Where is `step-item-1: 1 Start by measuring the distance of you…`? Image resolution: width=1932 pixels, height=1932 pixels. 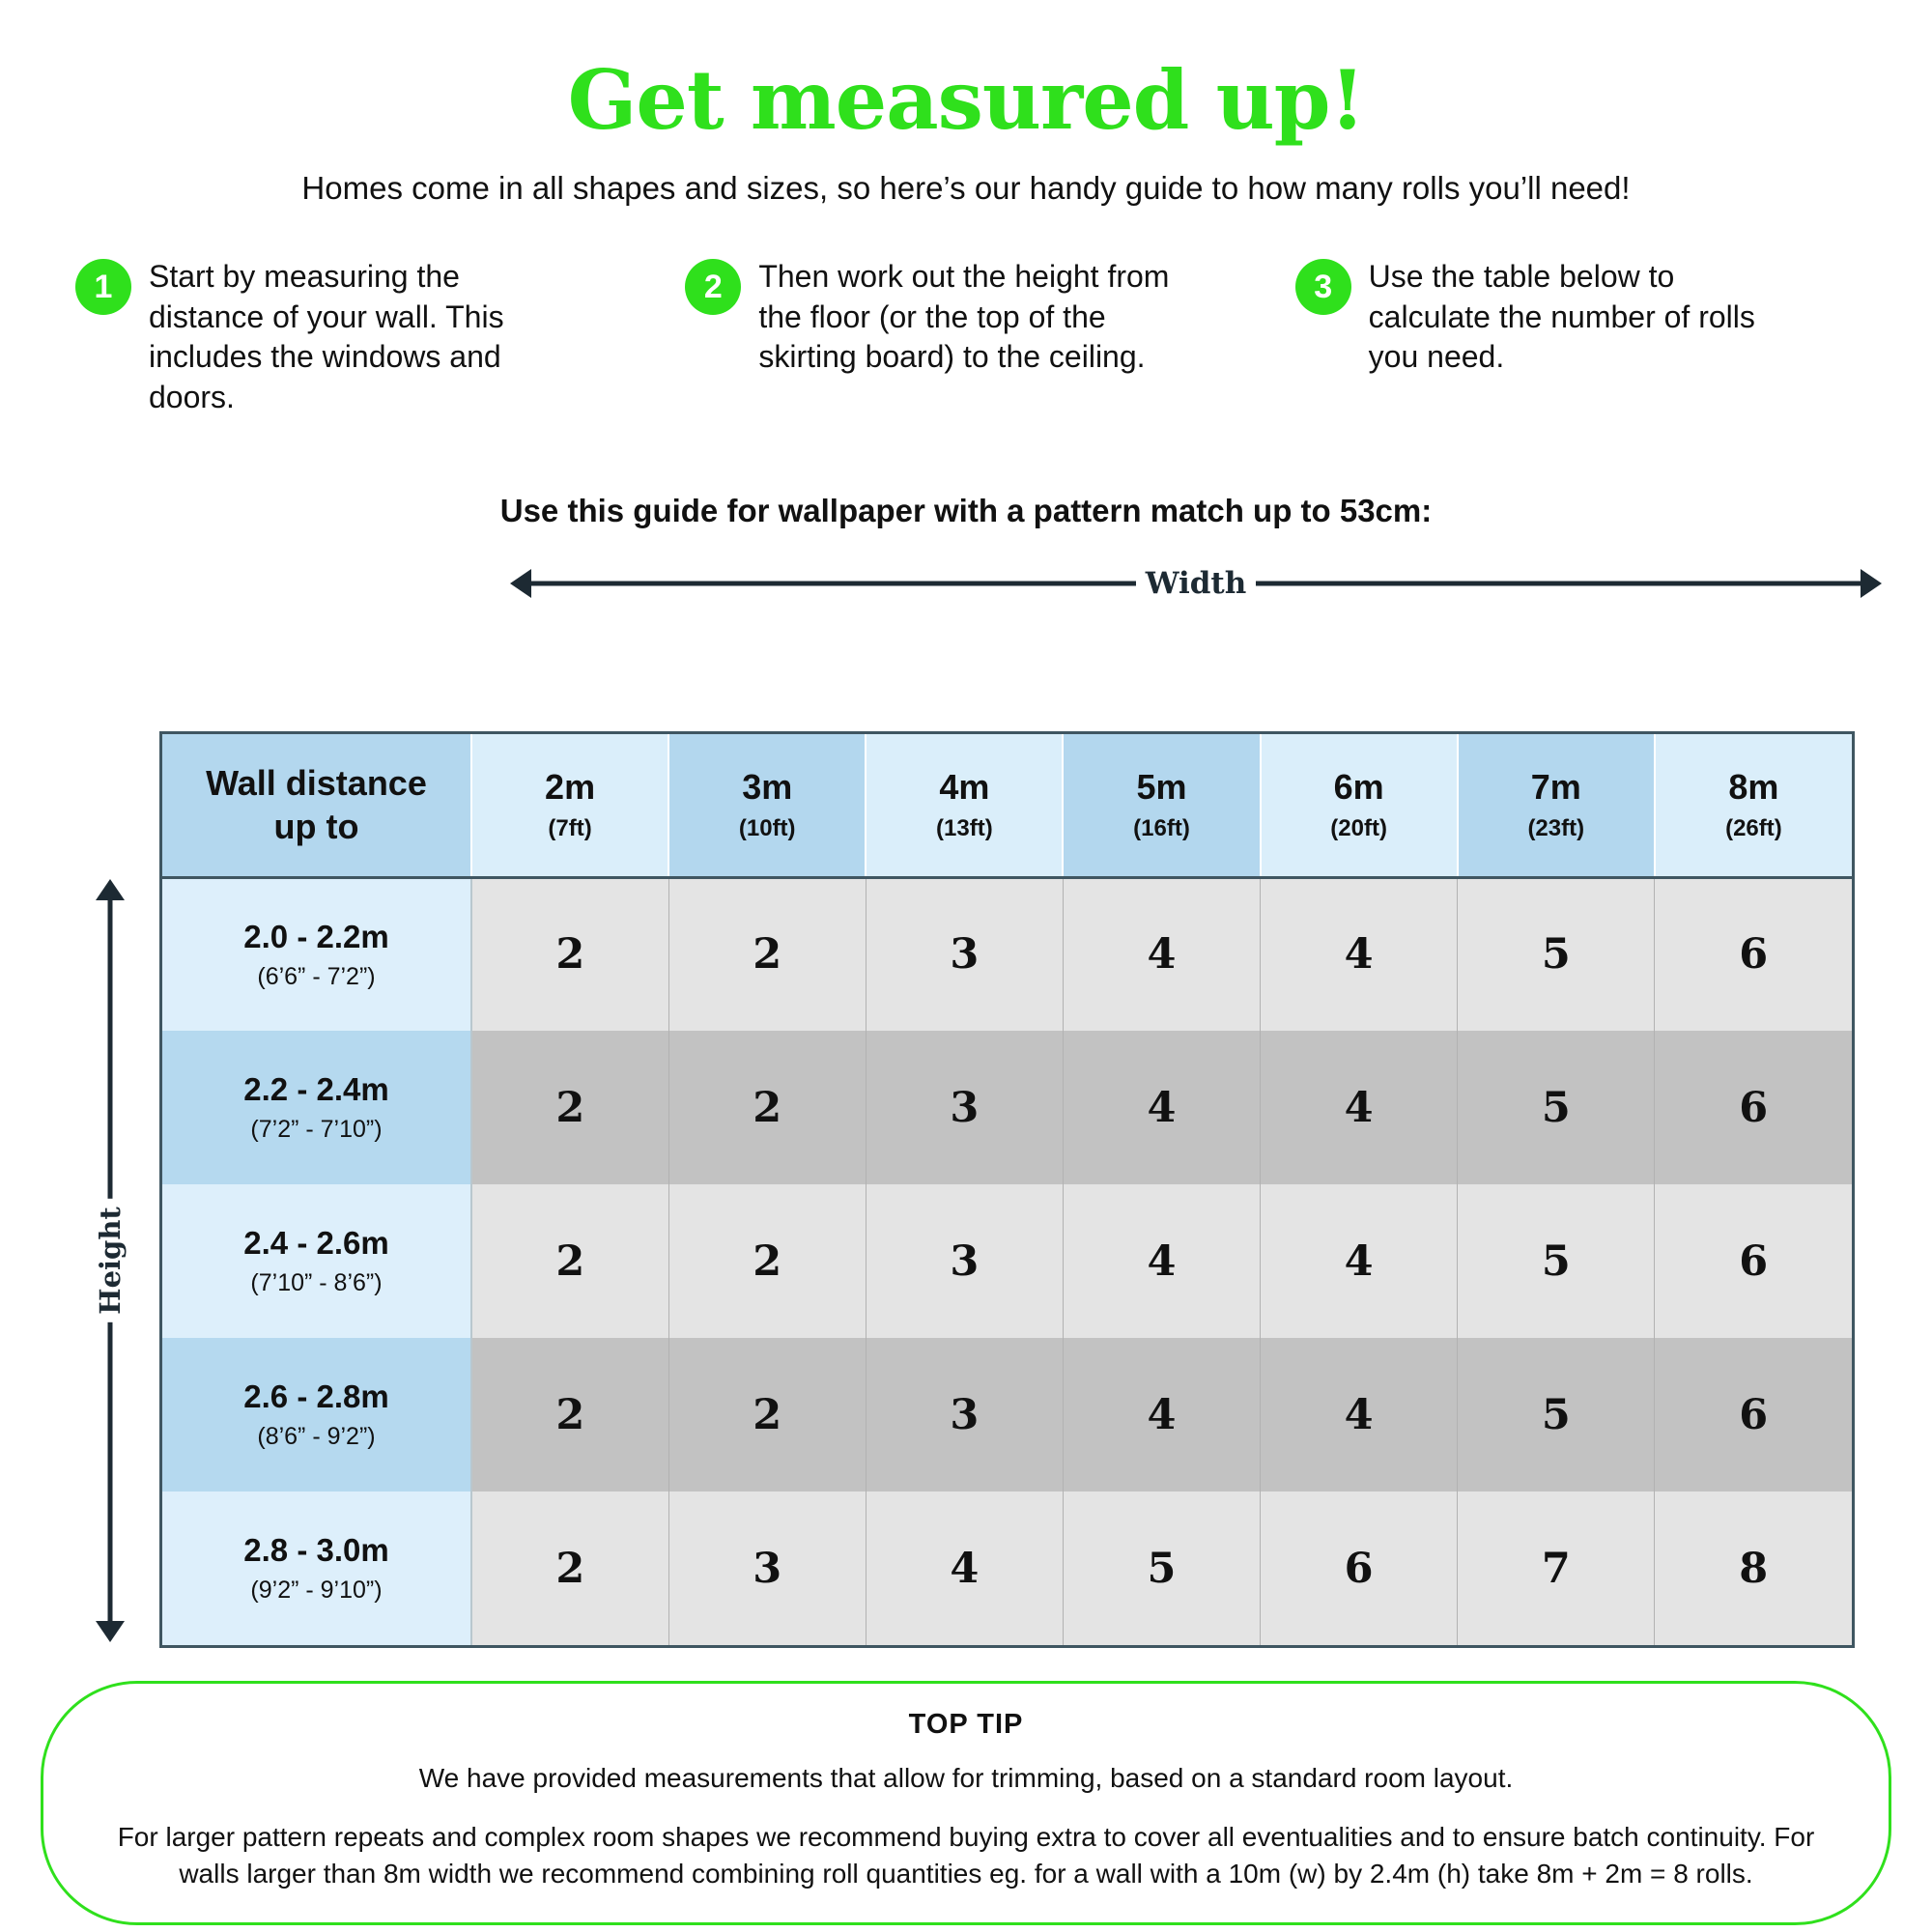 step-item-1: 1 Start by measuring the distance of you… is located at coordinates (358, 337).